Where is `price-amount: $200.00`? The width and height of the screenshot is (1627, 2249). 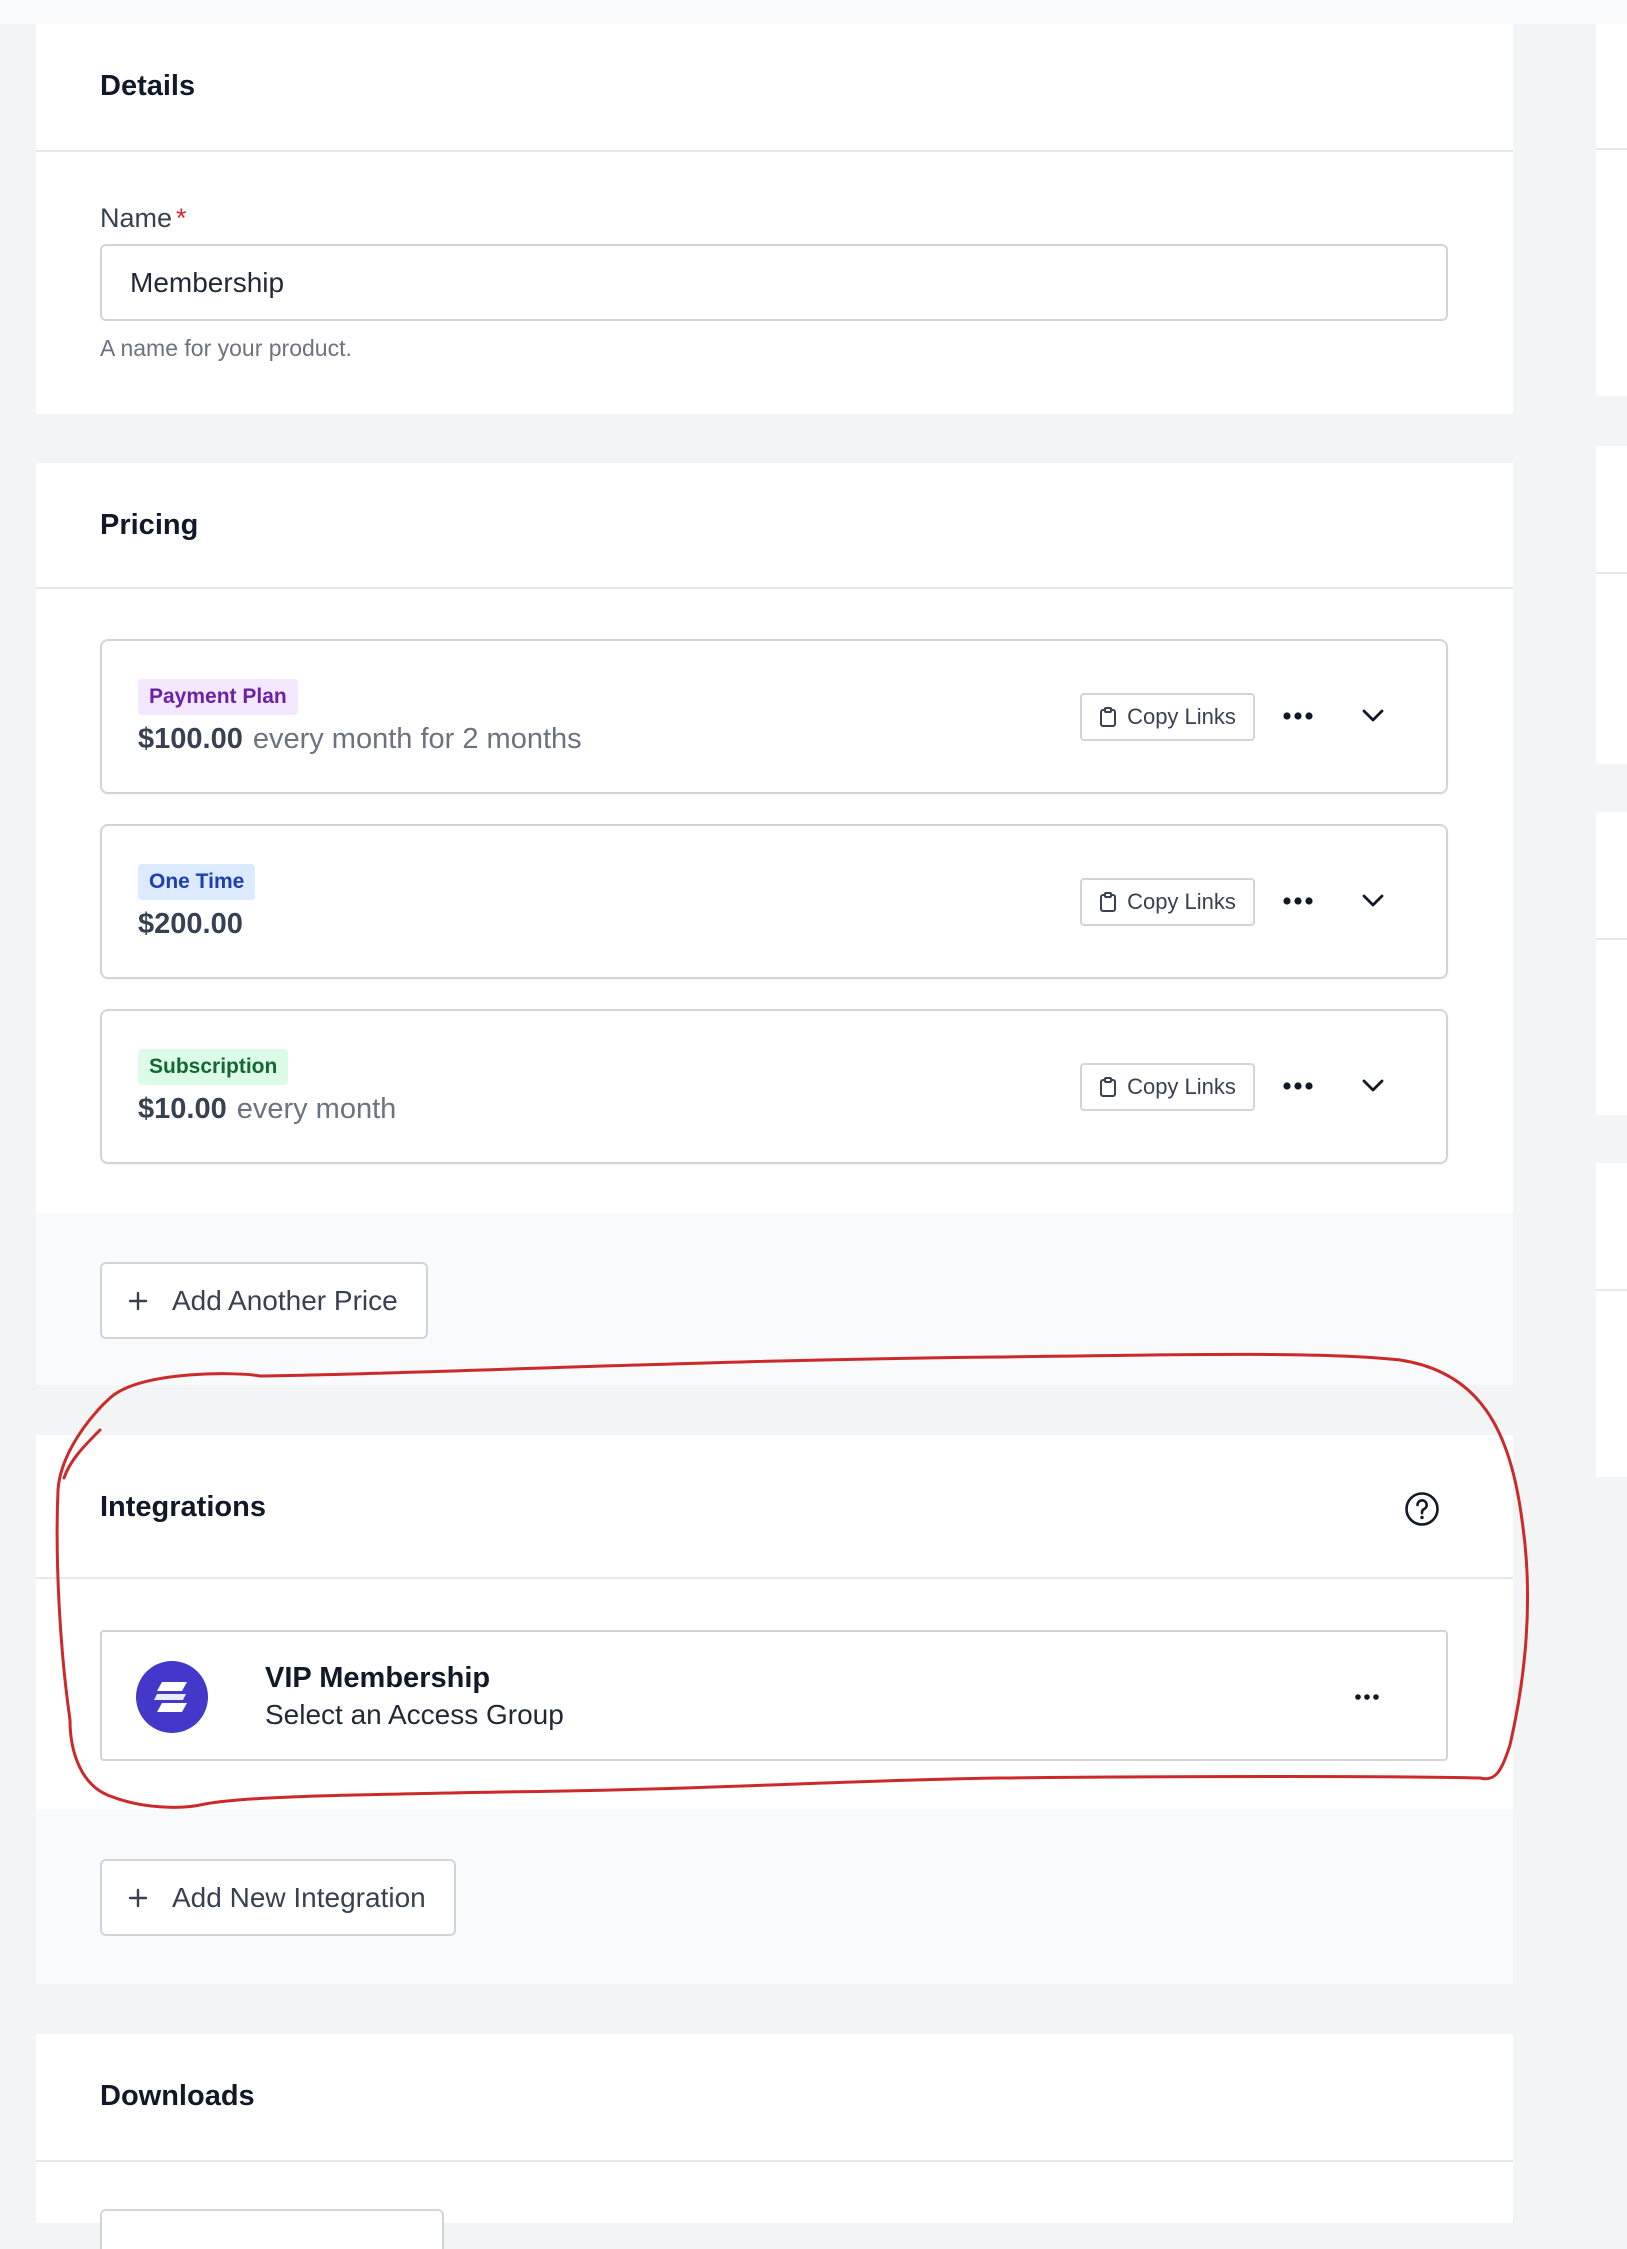 price-amount: $200.00 is located at coordinates (190, 924).